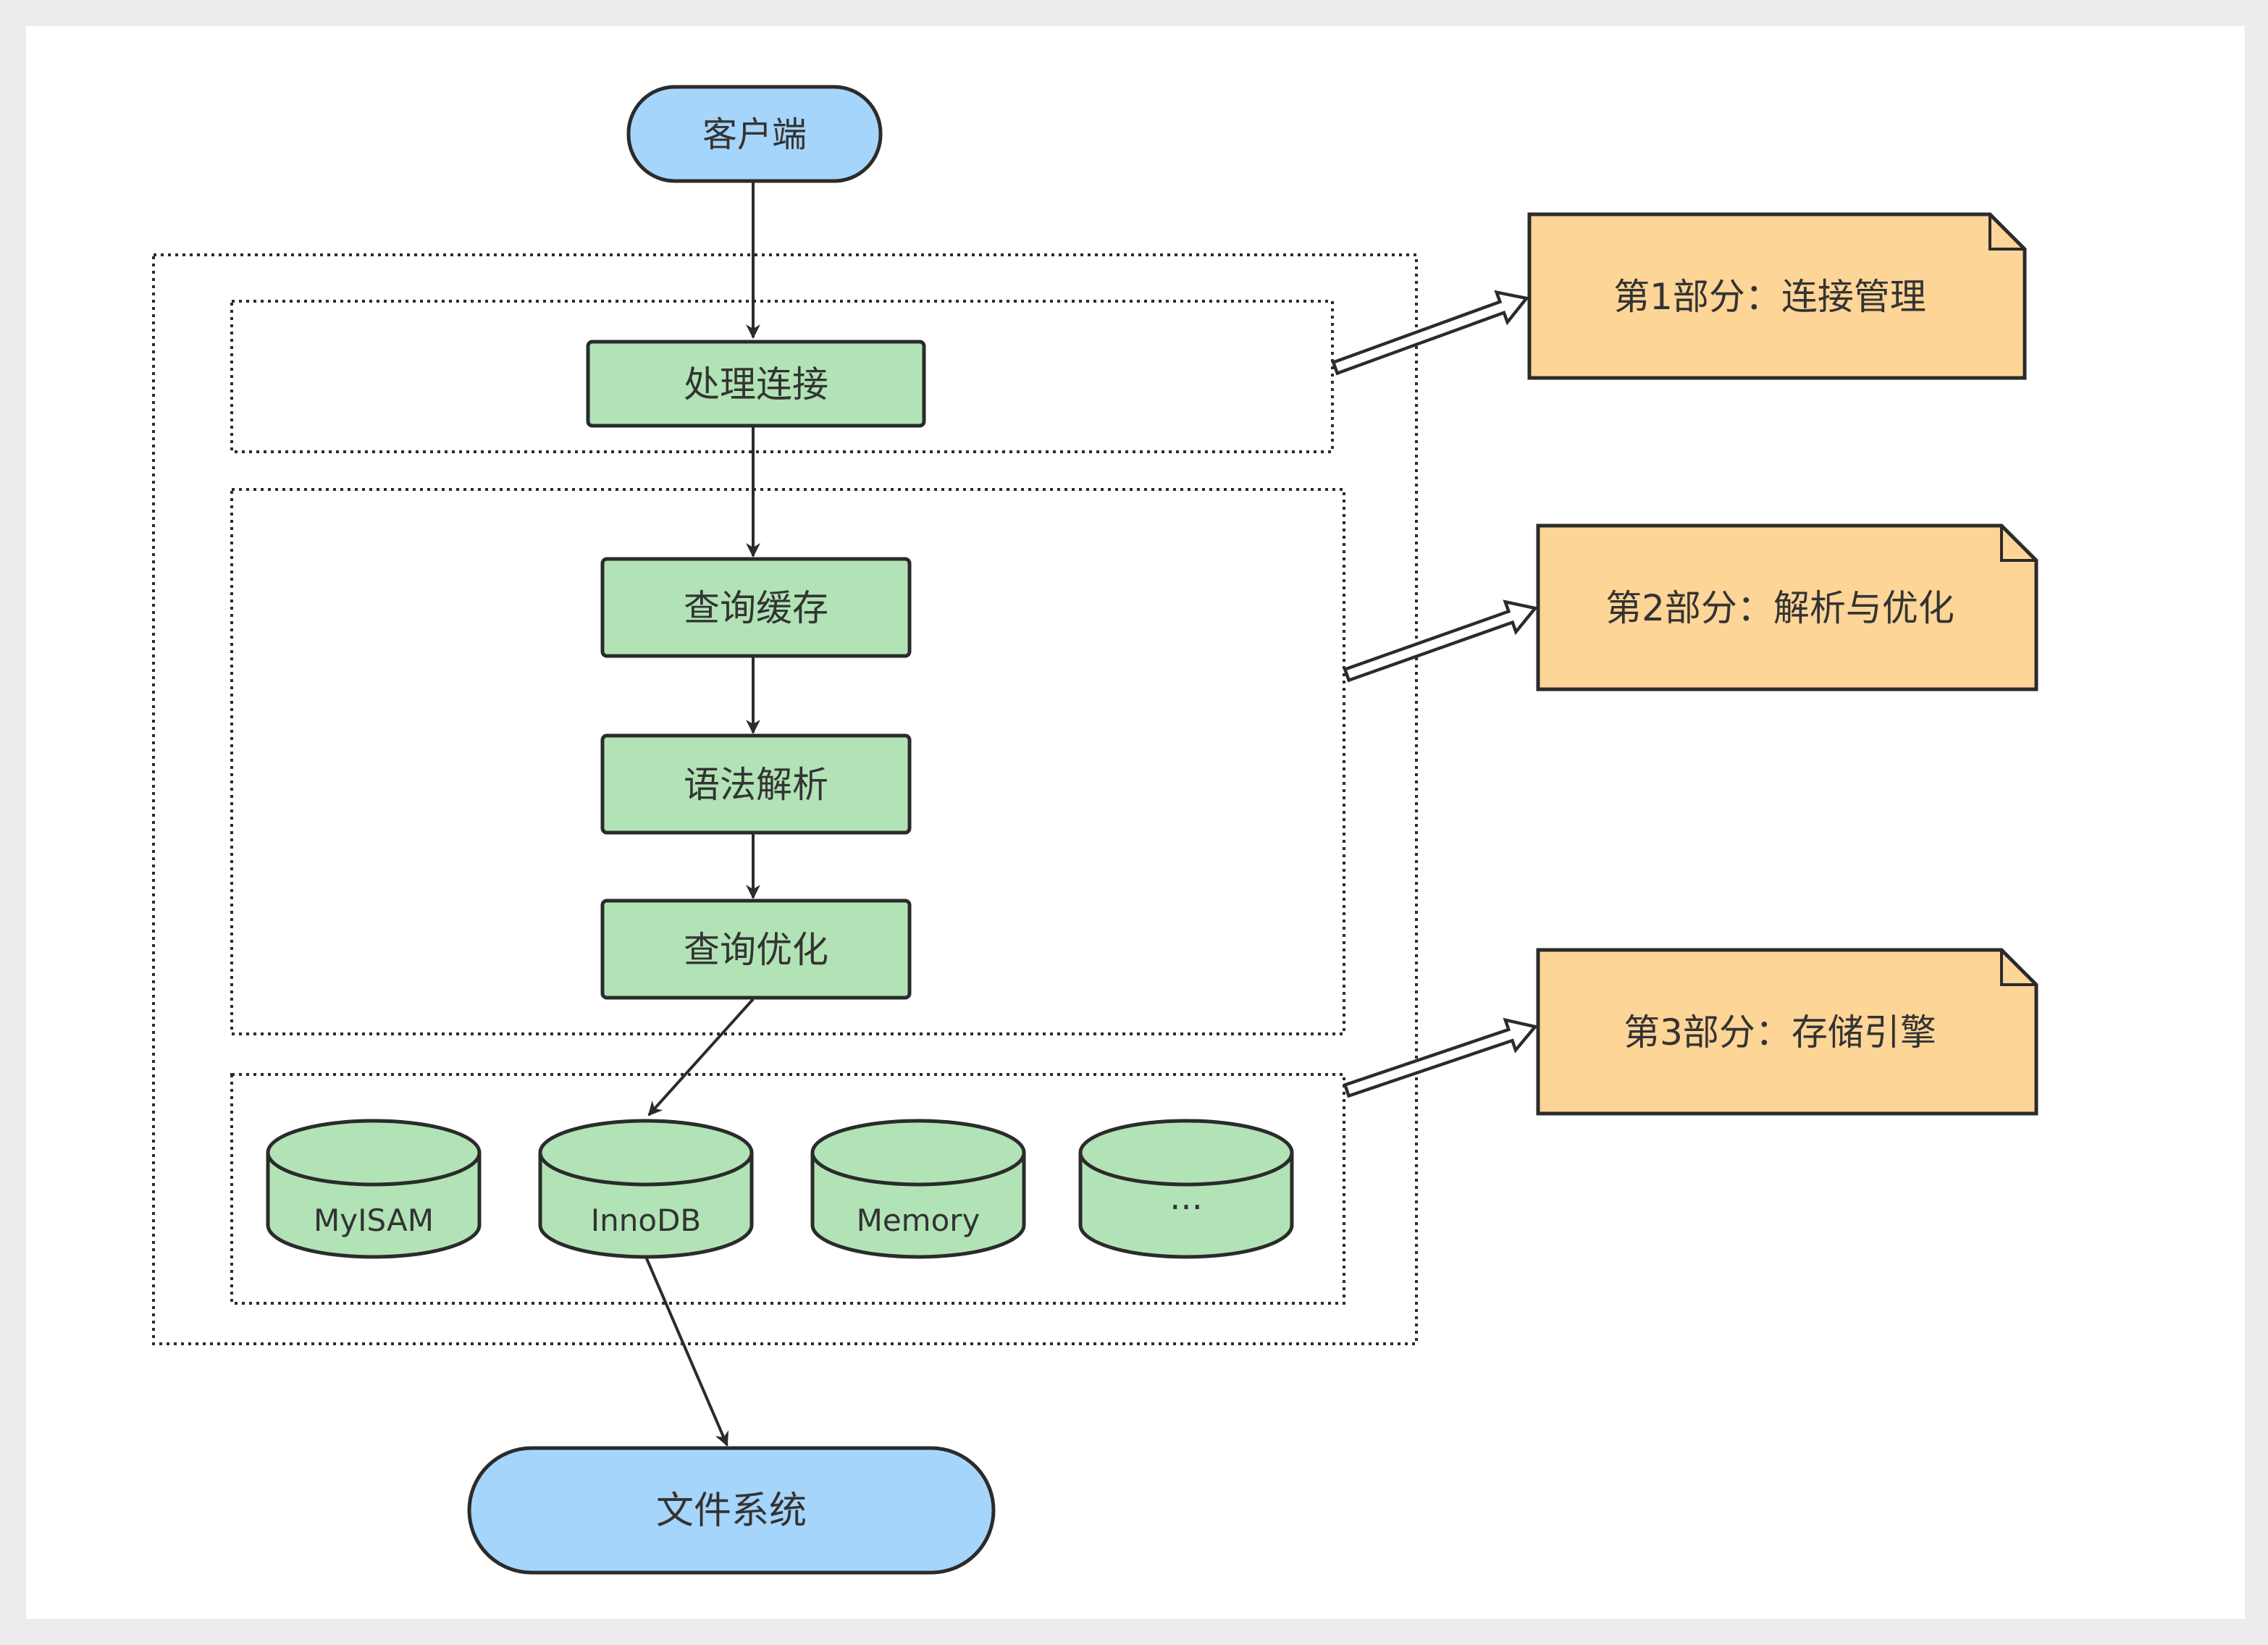 This screenshot has height=1645, width=2268. What do you see at coordinates (374, 1220) in the screenshot?
I see `storage-engine-label: MyISAM` at bounding box center [374, 1220].